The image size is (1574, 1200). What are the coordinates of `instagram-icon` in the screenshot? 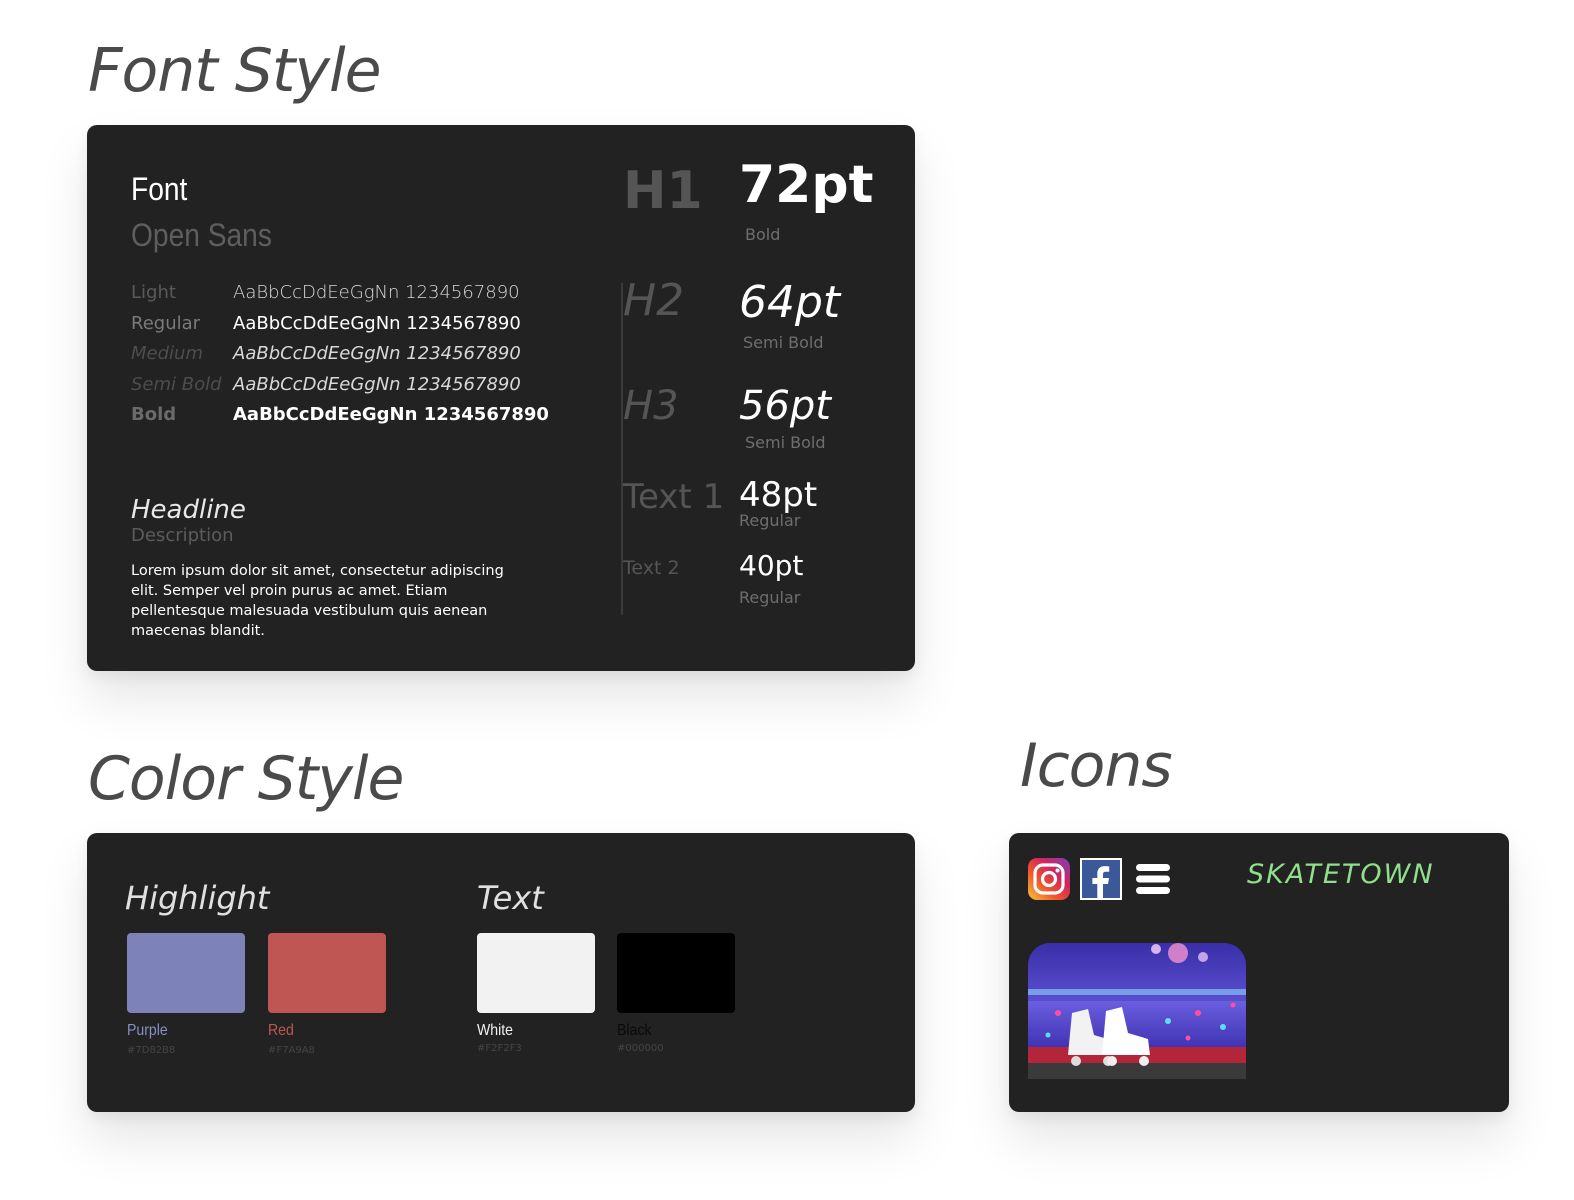 It's located at (1049, 879).